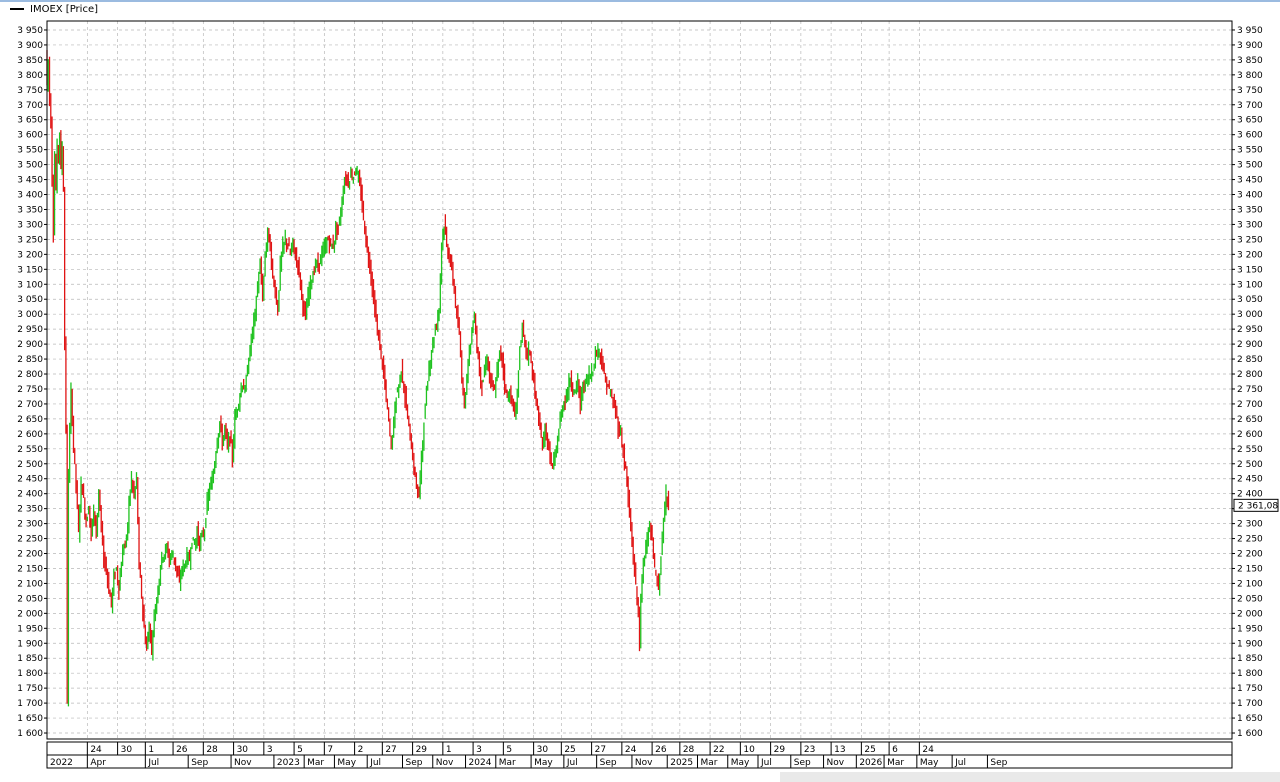 The image size is (1280, 782). What do you see at coordinates (30, 345) in the screenshot?
I see `y-tick-label-left: 2 900` at bounding box center [30, 345].